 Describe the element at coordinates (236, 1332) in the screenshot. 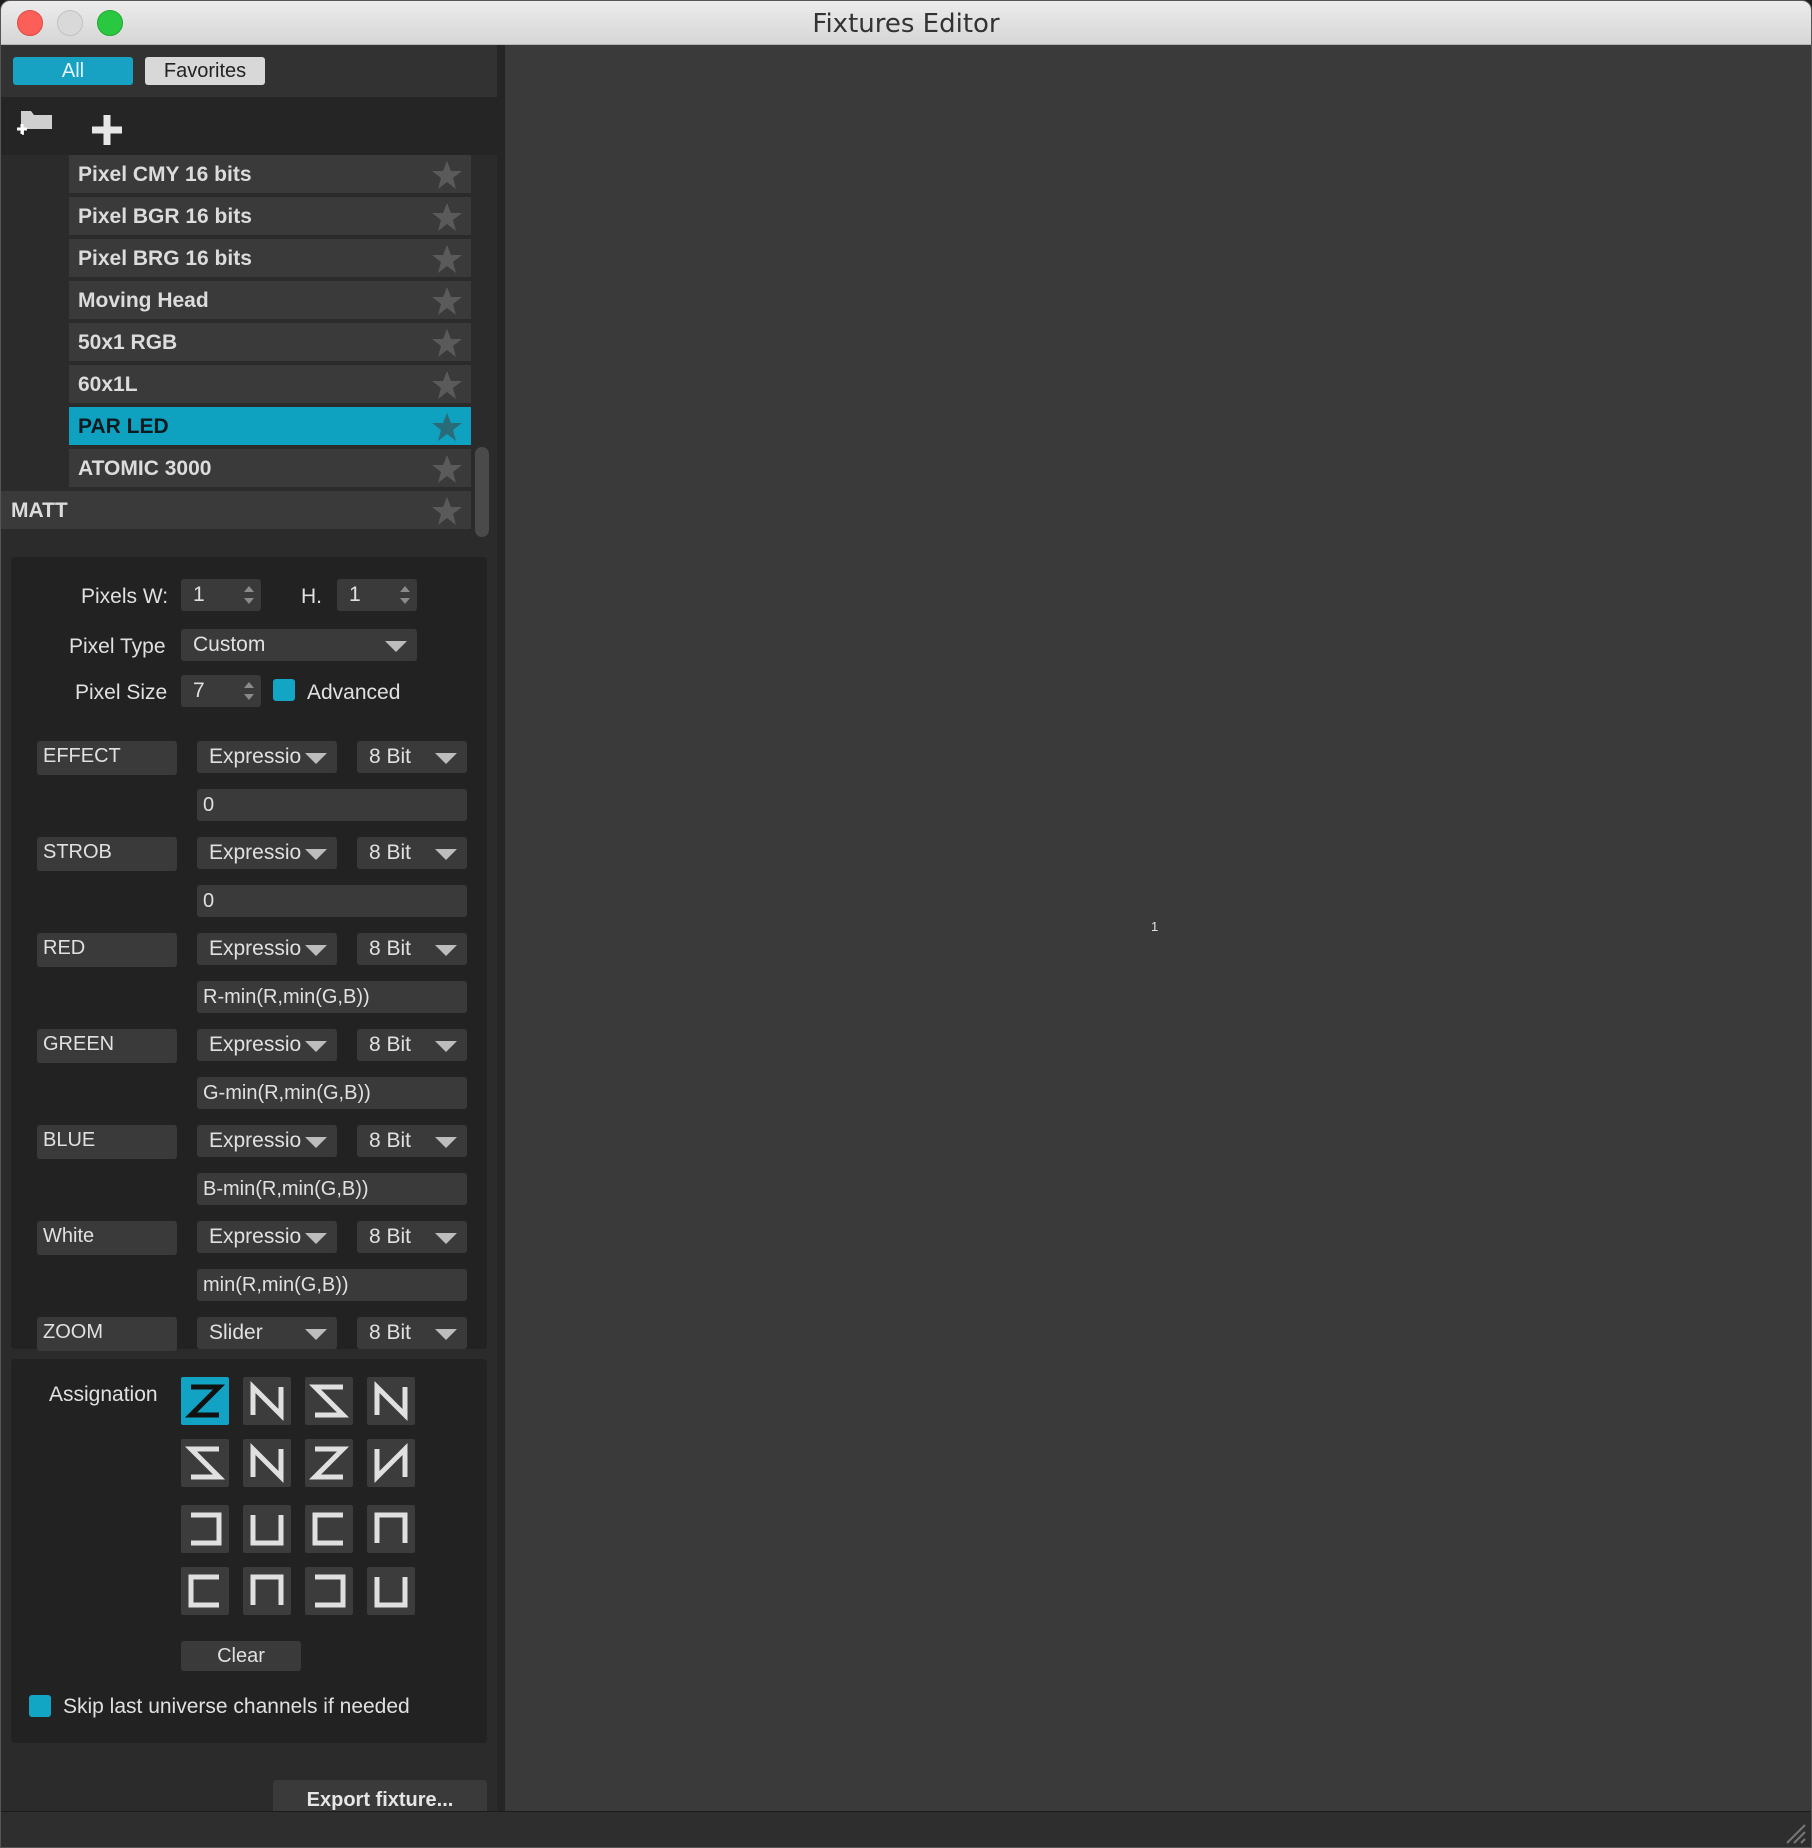

I see `channel-mode-value: Slider` at that location.